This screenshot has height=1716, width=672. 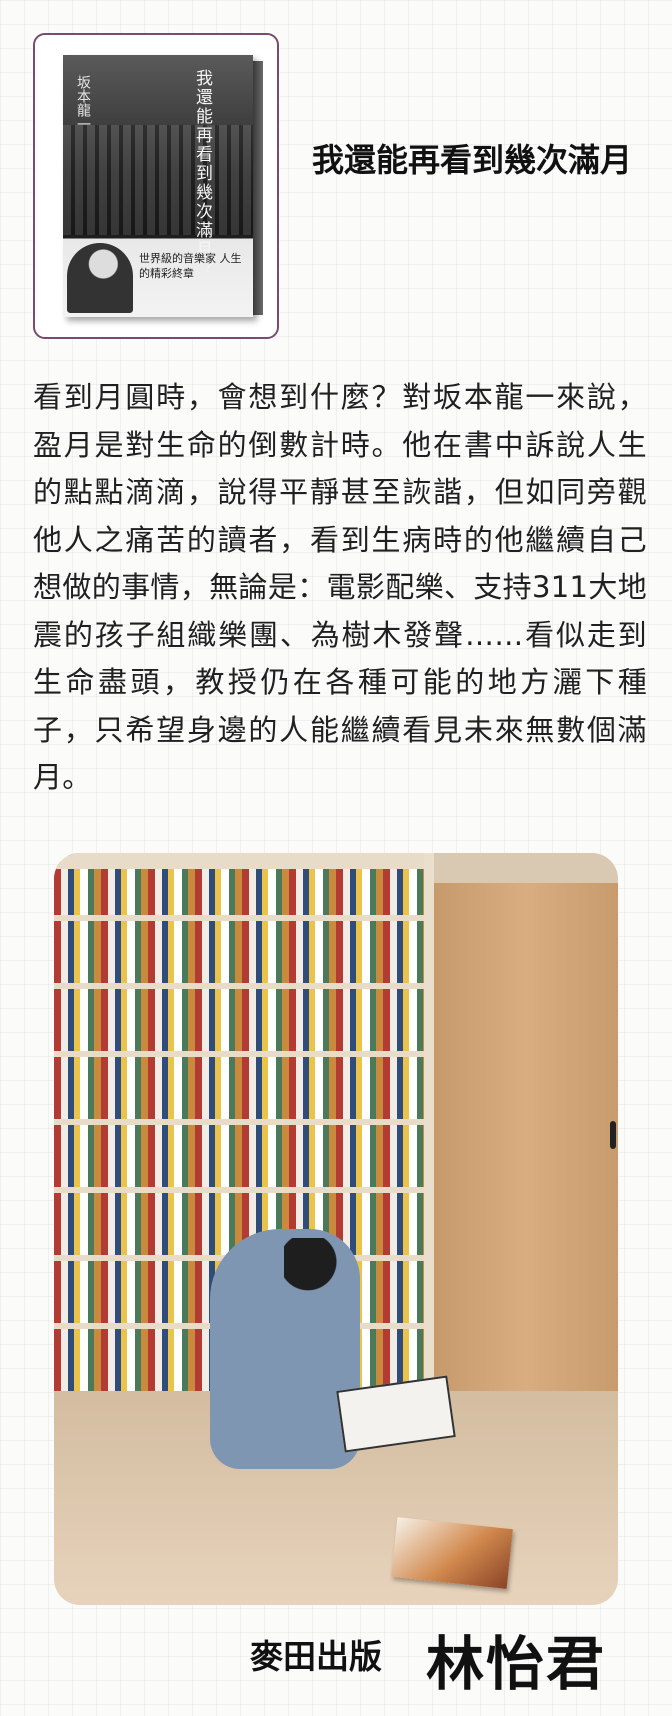 I want to click on piano-keys-illustration, so click(x=158, y=180).